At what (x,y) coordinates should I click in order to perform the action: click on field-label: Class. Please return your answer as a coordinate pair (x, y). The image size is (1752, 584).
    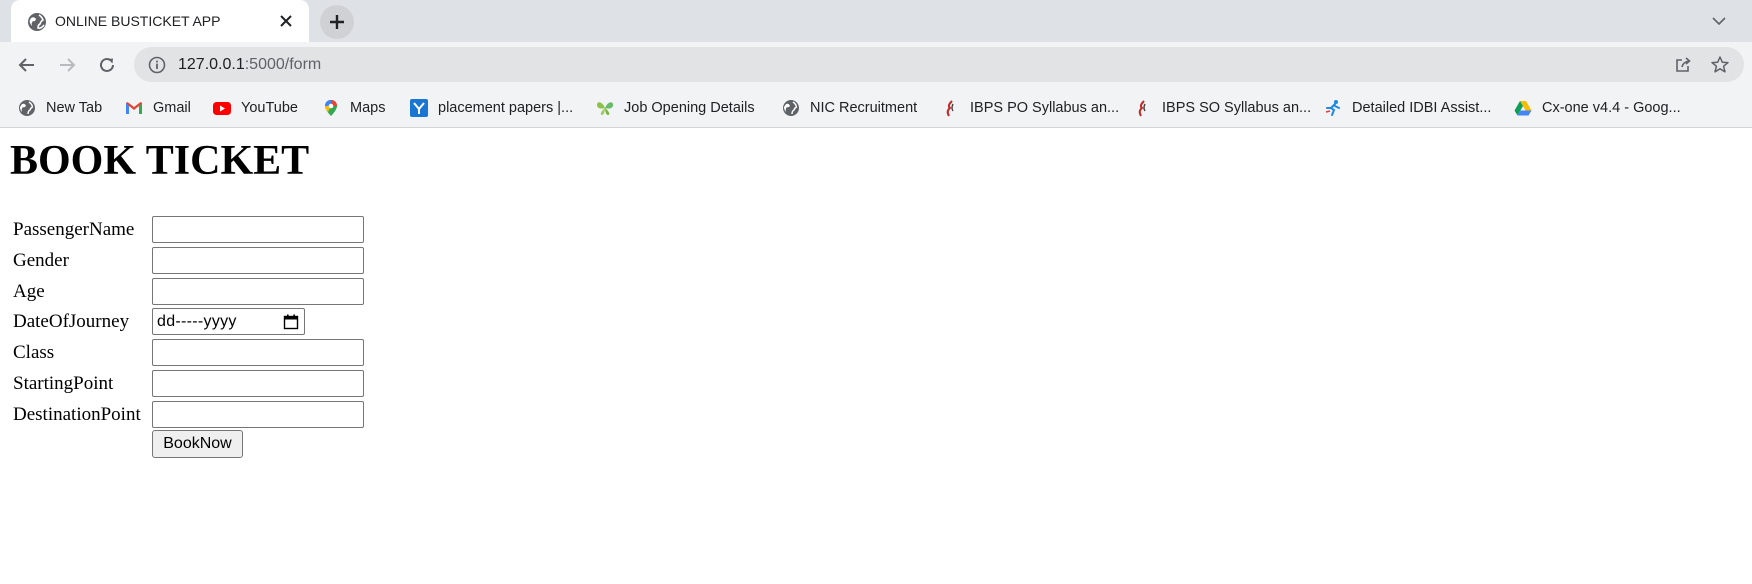
    Looking at the image, I should click on (34, 352).